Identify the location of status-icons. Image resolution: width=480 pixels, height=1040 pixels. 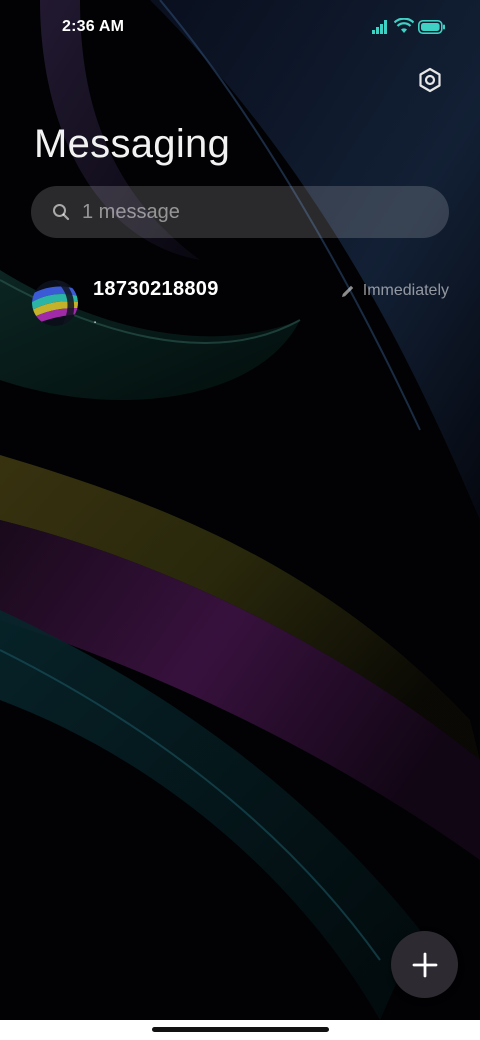
(412, 28).